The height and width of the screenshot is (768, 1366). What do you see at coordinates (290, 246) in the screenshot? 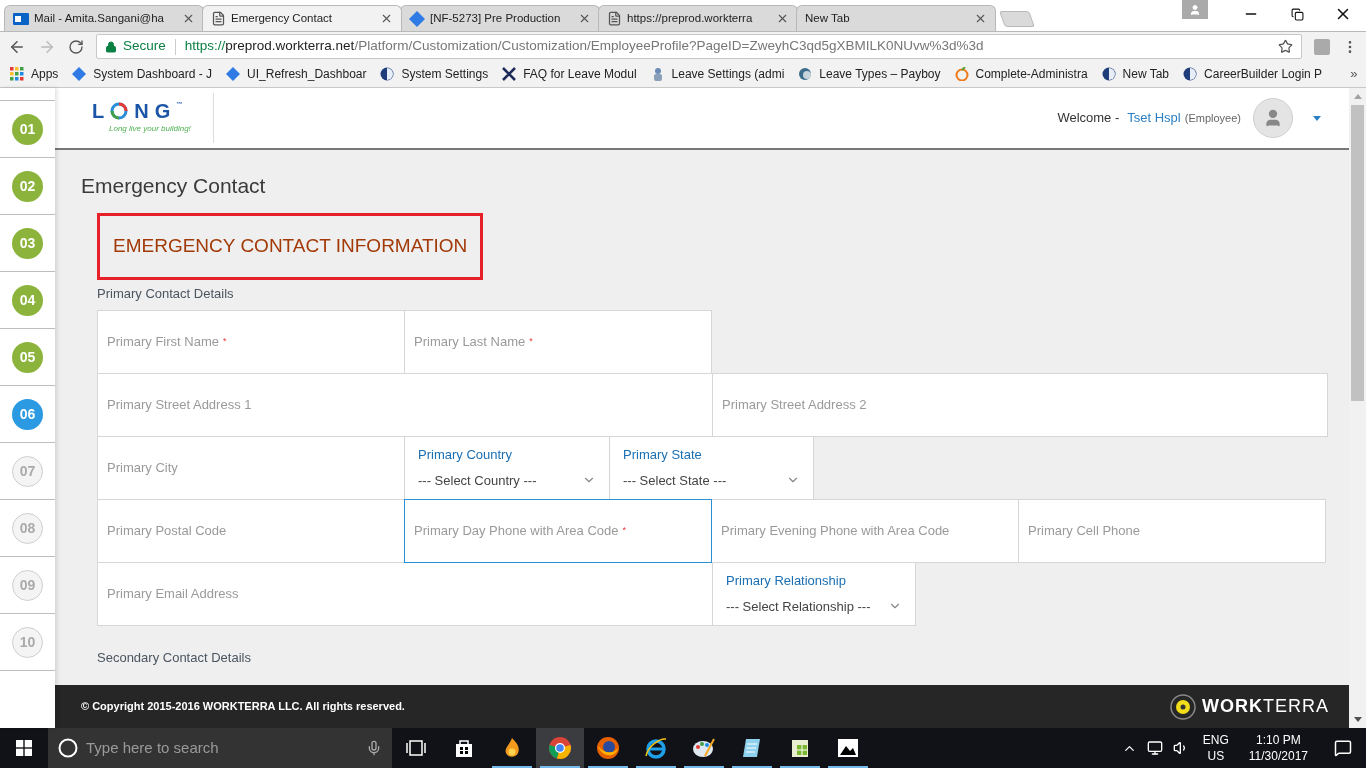
I see `section-heading-box: EMERGENCY CONTACT INFORMATION` at bounding box center [290, 246].